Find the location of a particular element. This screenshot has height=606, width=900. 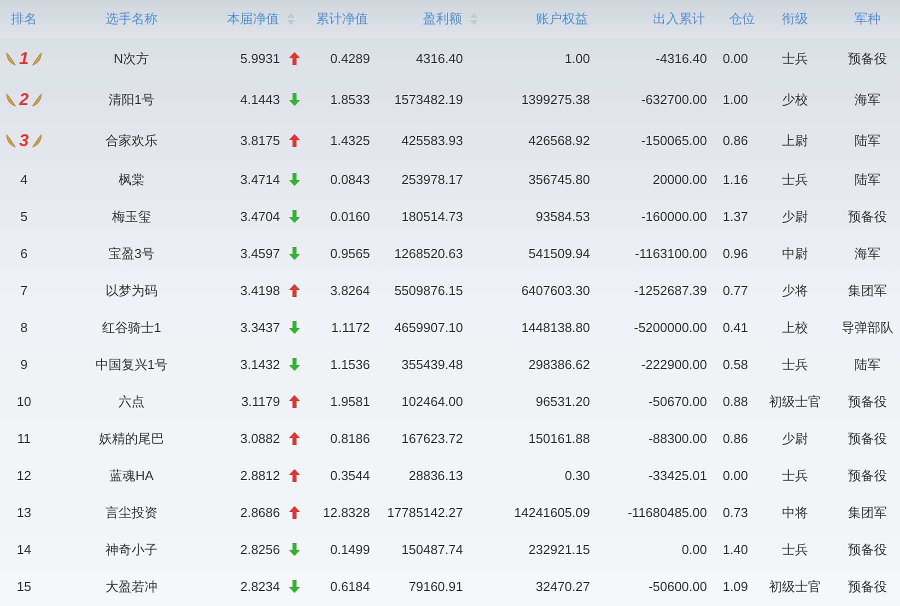

column-header: 累计净值 is located at coordinates (342, 19).